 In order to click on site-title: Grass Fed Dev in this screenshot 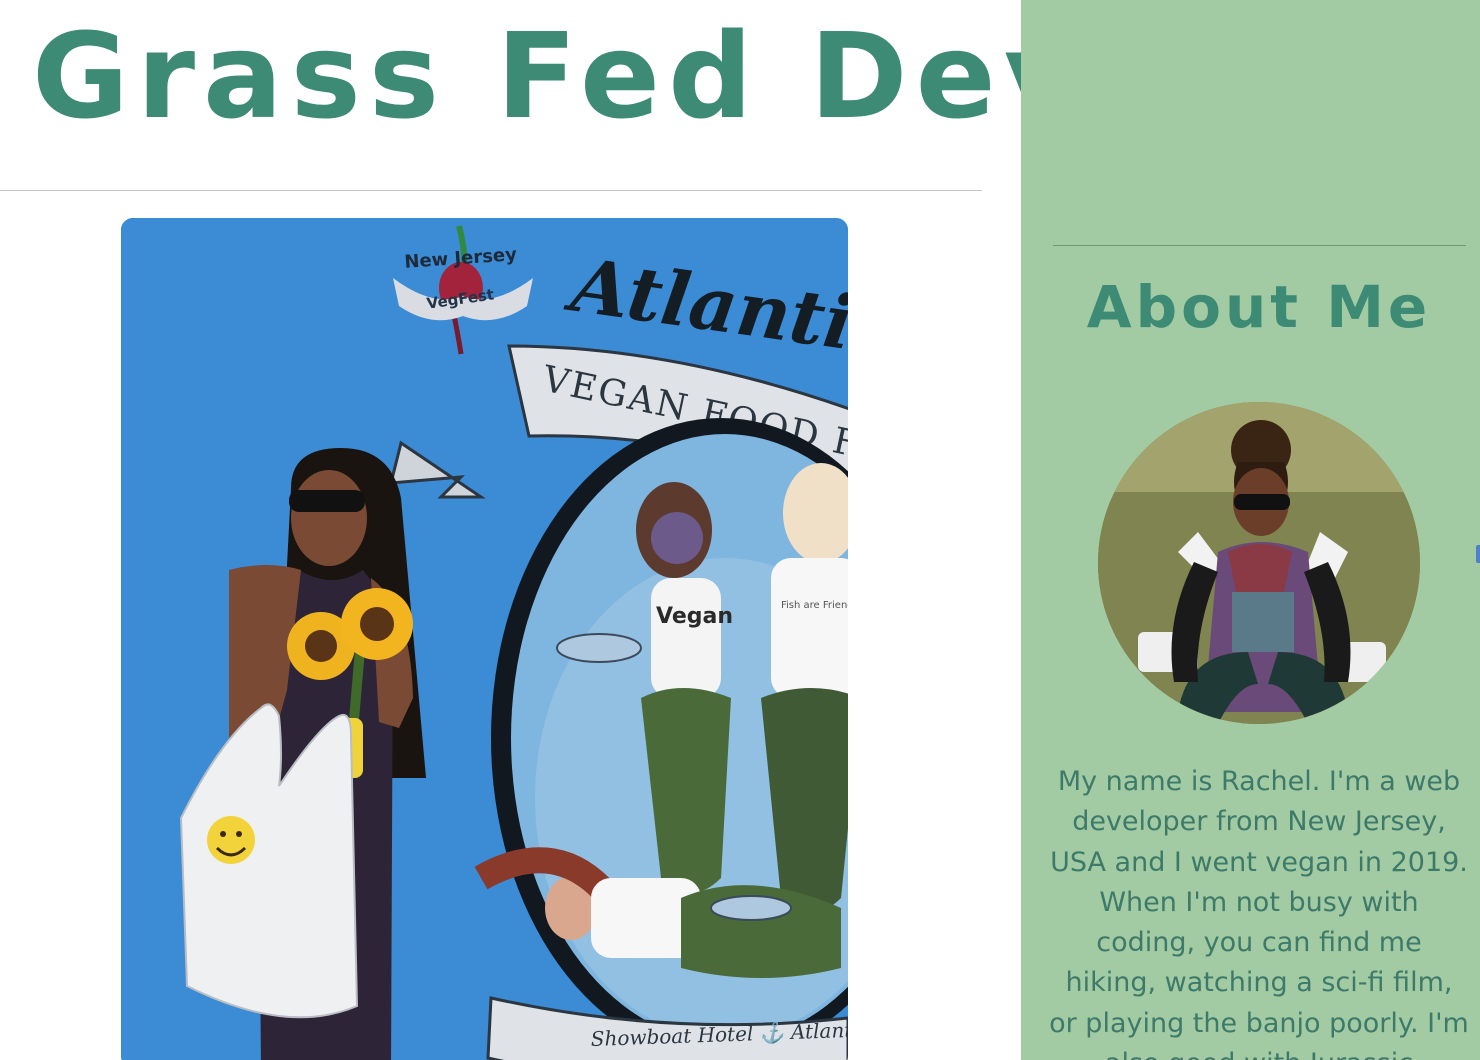, I will do `click(560, 76)`.